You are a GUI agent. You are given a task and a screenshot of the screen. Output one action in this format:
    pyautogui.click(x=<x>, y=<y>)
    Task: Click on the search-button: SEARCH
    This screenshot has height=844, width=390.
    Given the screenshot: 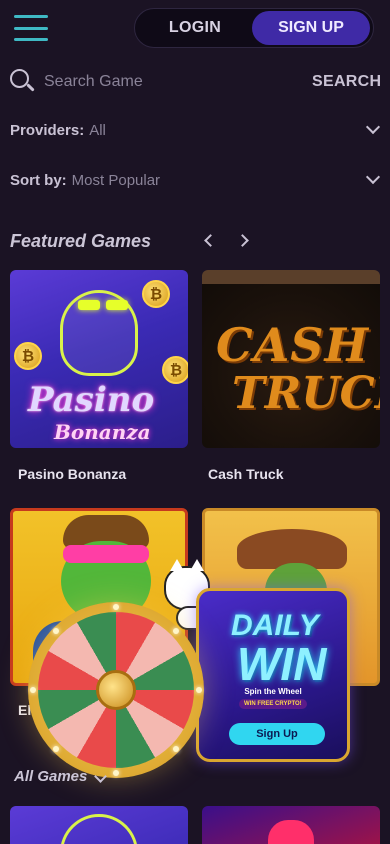 What is the action you would take?
    pyautogui.click(x=346, y=82)
    